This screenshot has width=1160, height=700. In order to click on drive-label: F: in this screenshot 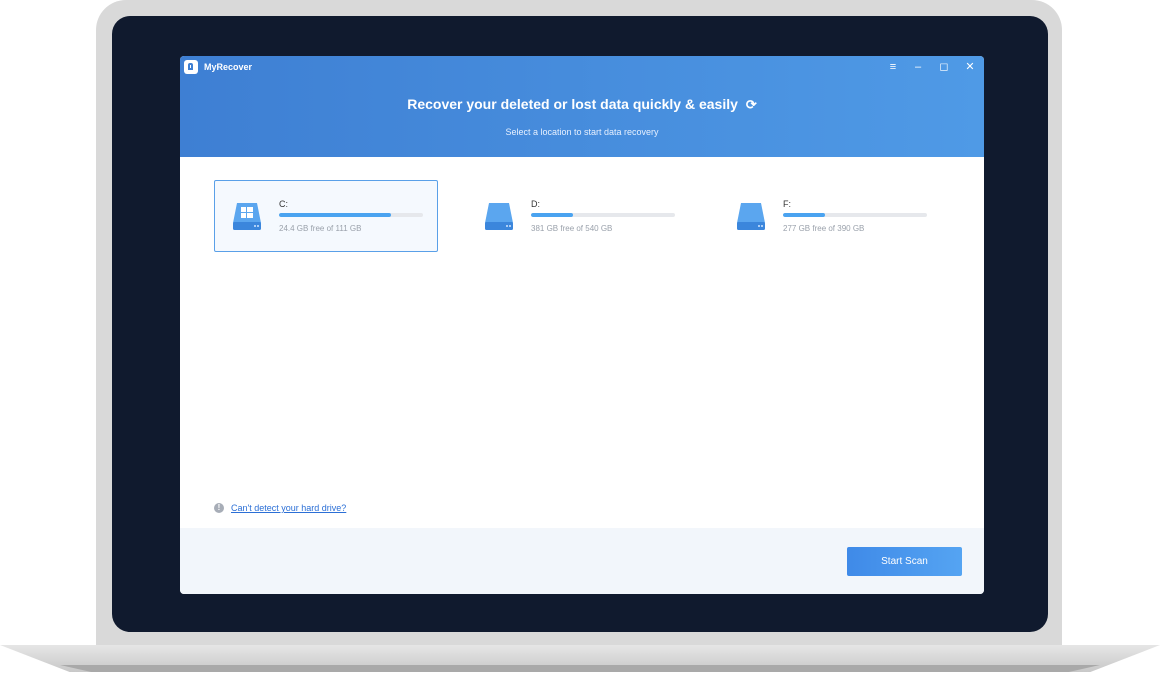, I will do `click(787, 204)`.